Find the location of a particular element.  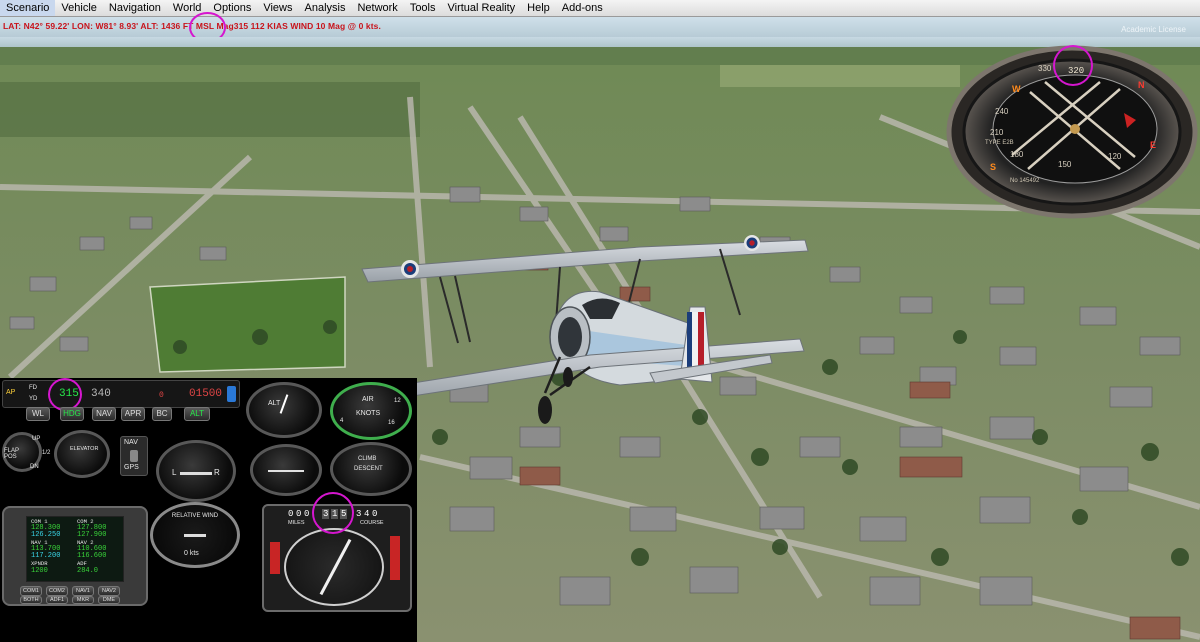

hsi-left-flag is located at coordinates (275, 558).